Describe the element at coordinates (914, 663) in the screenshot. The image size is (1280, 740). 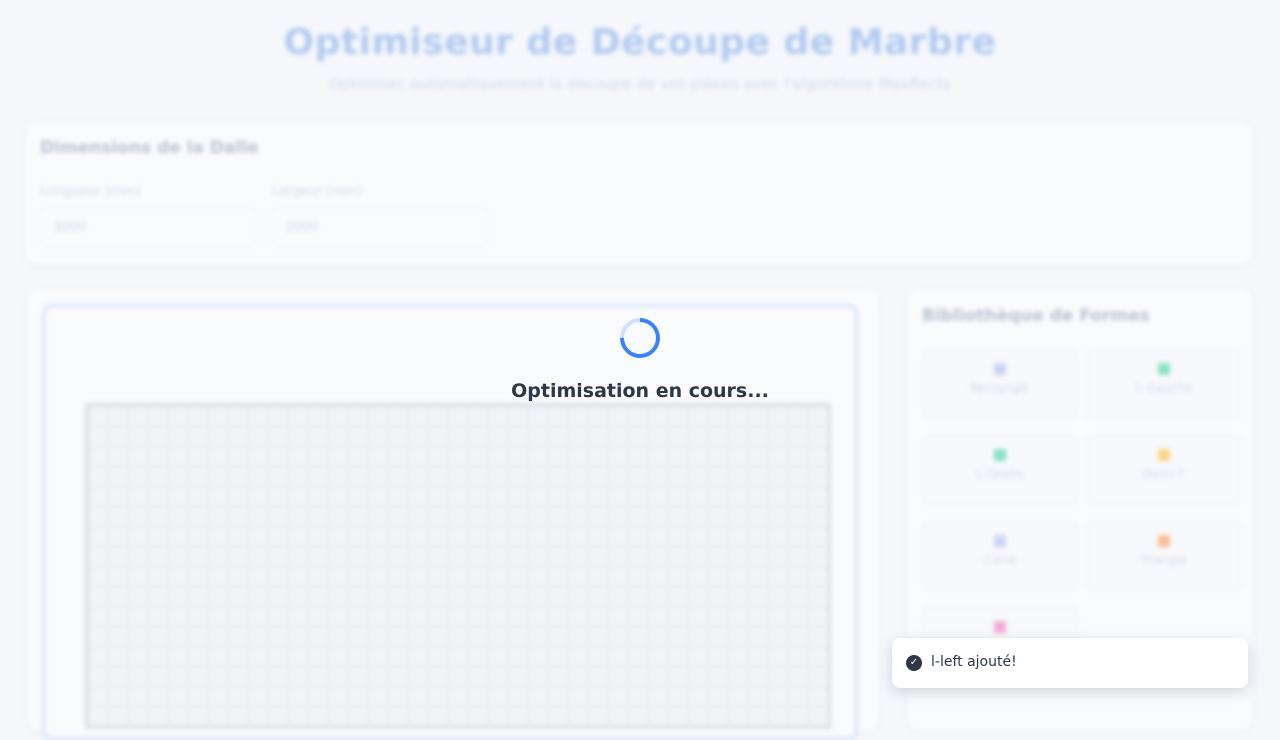
I see `check-circle-icon: ✓` at that location.